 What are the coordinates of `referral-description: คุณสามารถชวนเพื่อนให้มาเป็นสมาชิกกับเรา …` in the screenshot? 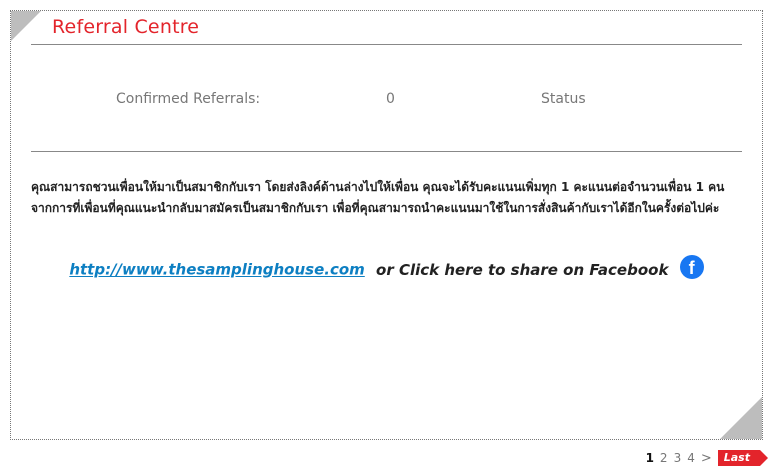 It's located at (378, 197).